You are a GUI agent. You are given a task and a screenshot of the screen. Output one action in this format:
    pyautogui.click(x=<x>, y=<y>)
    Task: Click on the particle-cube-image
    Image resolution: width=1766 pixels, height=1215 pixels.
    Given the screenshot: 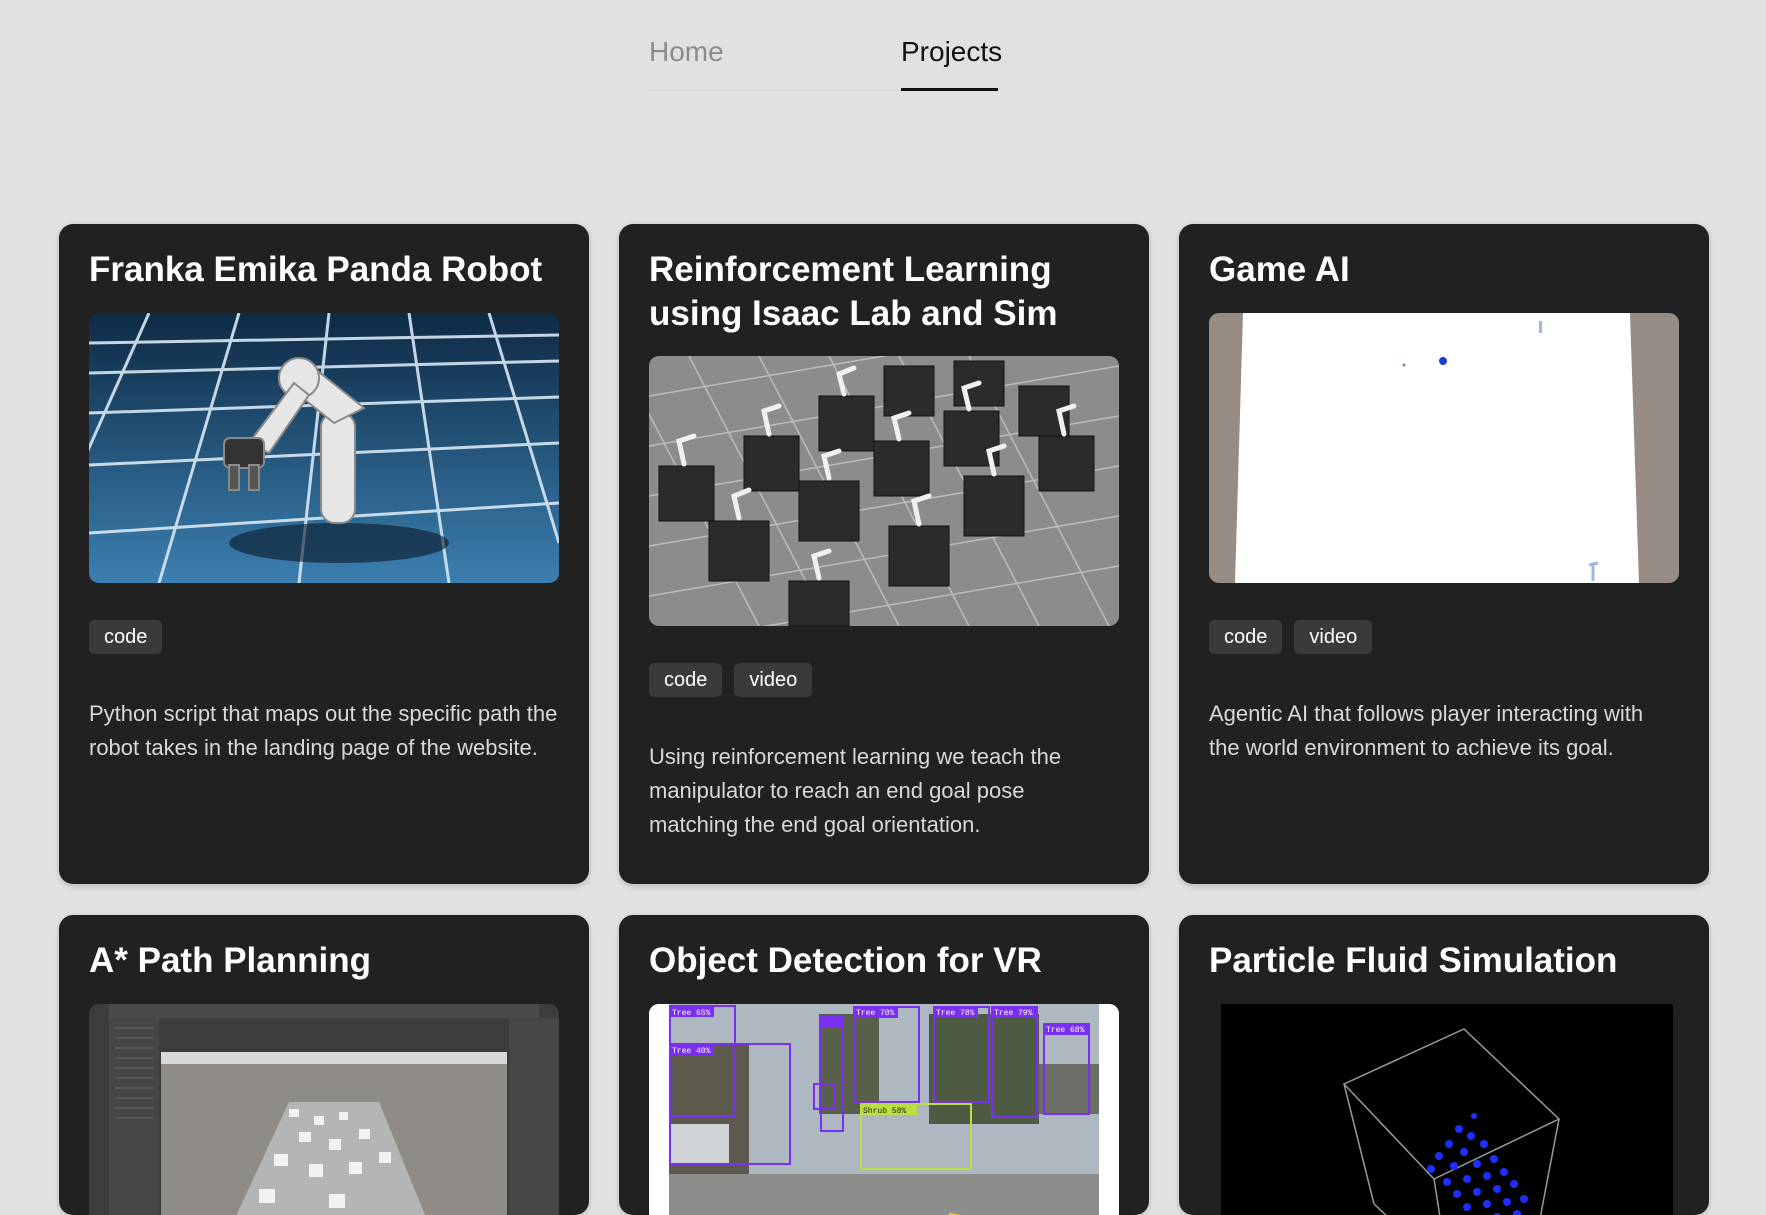 What is the action you would take?
    pyautogui.click(x=1444, y=1109)
    